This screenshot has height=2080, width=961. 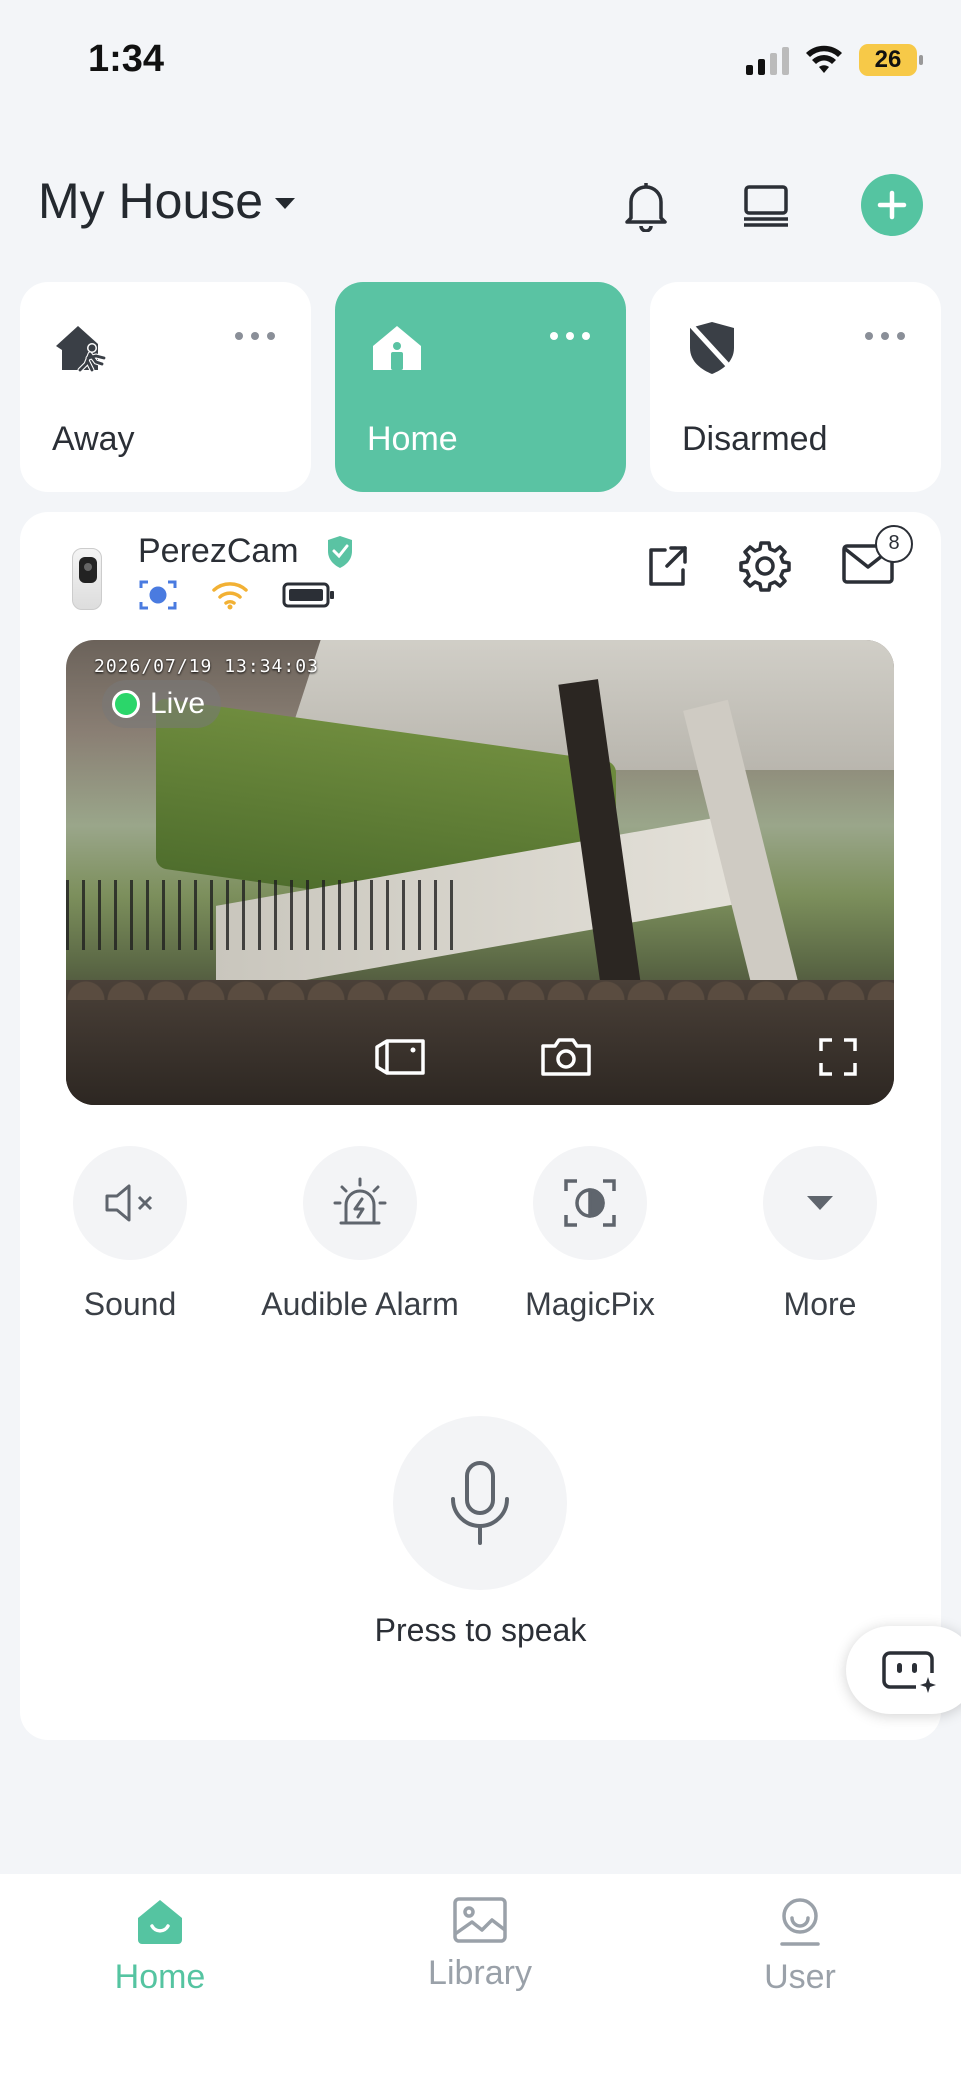 I want to click on mode-card-away: Away, so click(x=165, y=387).